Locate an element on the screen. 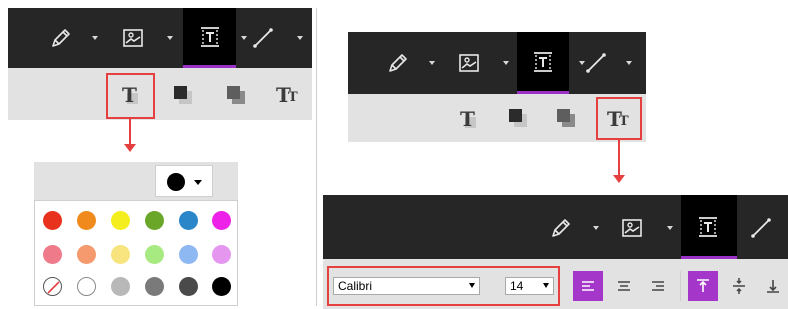  align-divider is located at coordinates (680, 286).